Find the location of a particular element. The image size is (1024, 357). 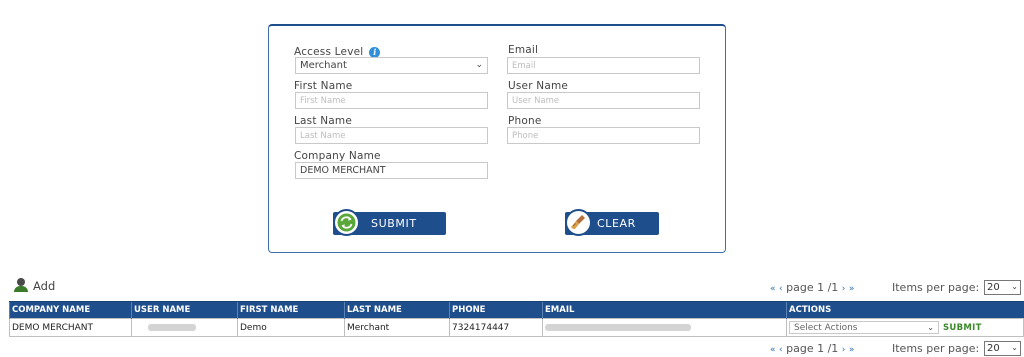

col-last-name: LAST NAME is located at coordinates (397, 310).